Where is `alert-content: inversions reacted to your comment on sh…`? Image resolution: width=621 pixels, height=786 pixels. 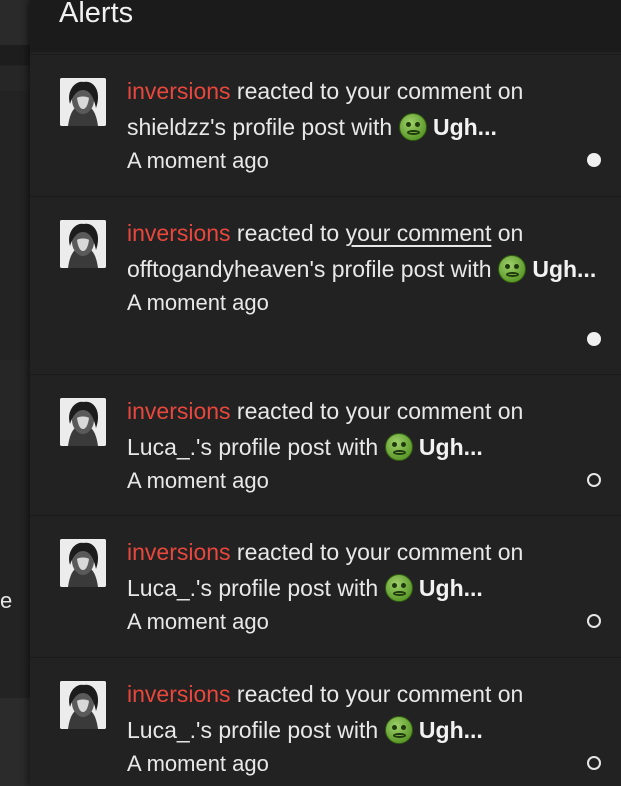
alert-content: inversions reacted to your comment on sh… is located at coordinates (362, 125).